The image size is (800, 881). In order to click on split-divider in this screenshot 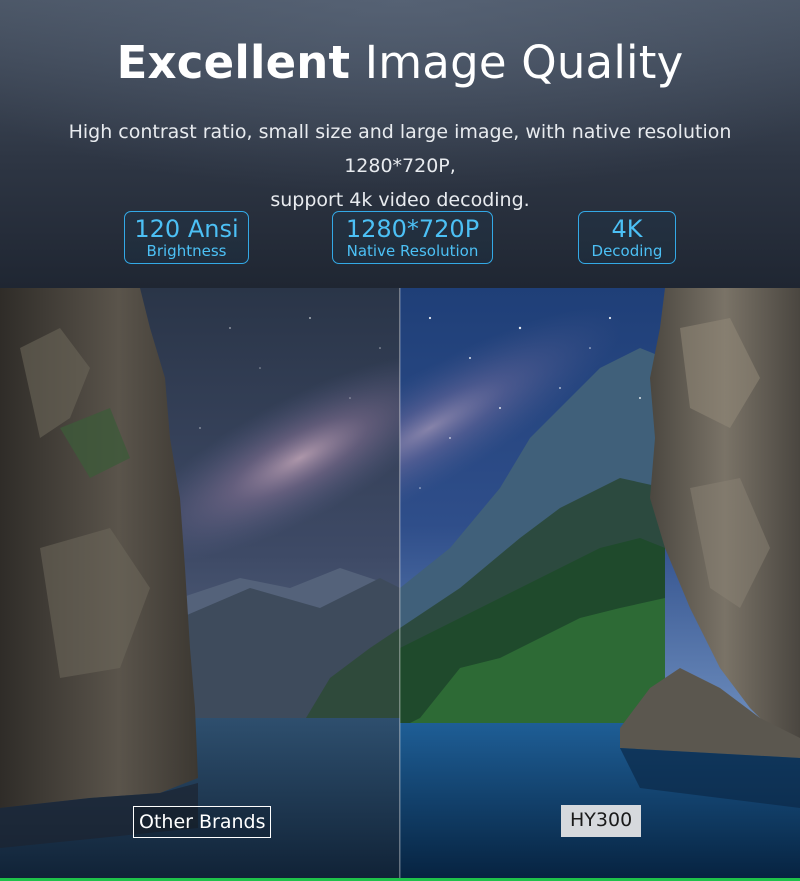, I will do `click(400, 584)`.